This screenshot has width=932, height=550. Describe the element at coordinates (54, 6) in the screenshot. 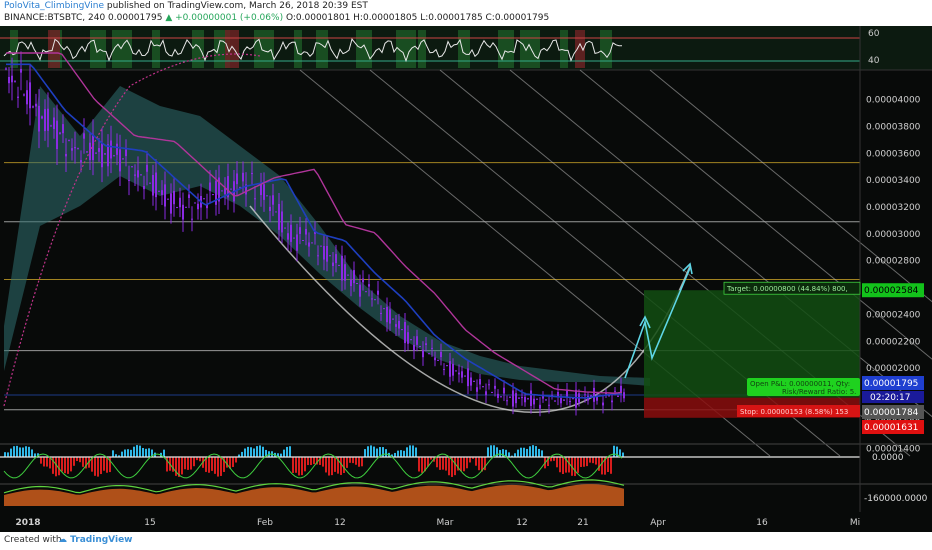

I see `author-link: PoloVita_ClimbingVine` at that location.